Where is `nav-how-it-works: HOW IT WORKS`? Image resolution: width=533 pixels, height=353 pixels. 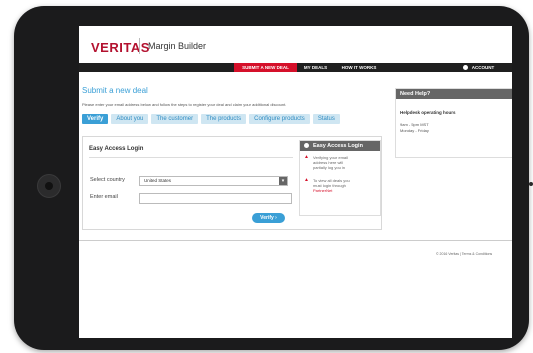 nav-how-it-works: HOW IT WORKS is located at coordinates (359, 67).